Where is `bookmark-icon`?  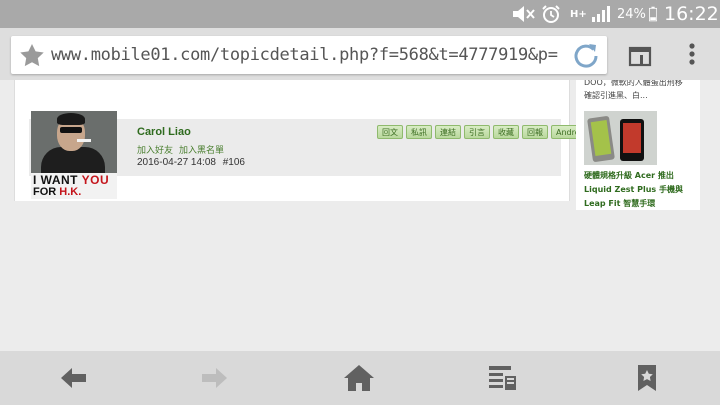 bookmark-icon is located at coordinates (647, 378).